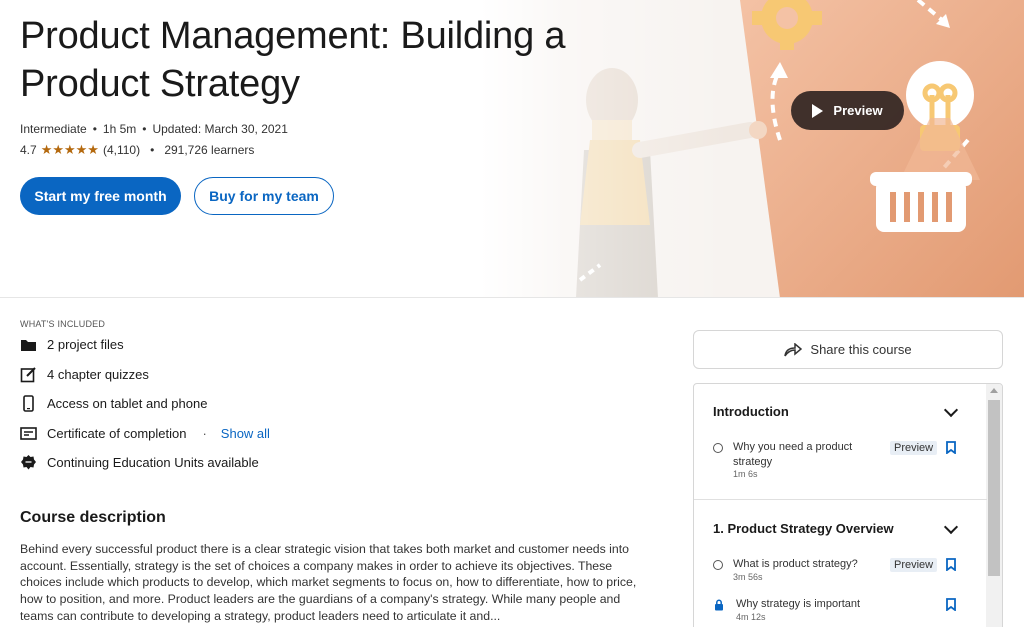  I want to click on course-description-title: Course description, so click(93, 517).